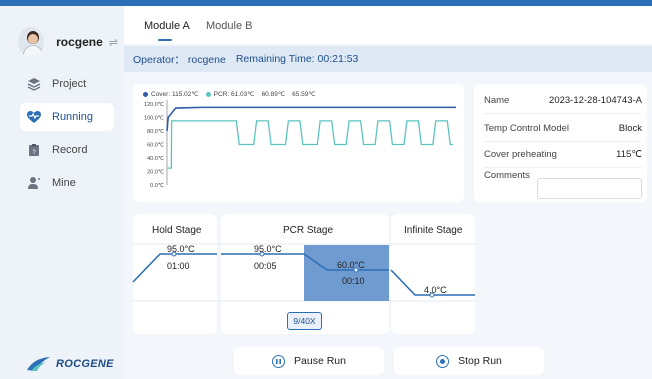 Image resolution: width=652 pixels, height=379 pixels. What do you see at coordinates (279, 361) in the screenshot?
I see `pause-icon` at bounding box center [279, 361].